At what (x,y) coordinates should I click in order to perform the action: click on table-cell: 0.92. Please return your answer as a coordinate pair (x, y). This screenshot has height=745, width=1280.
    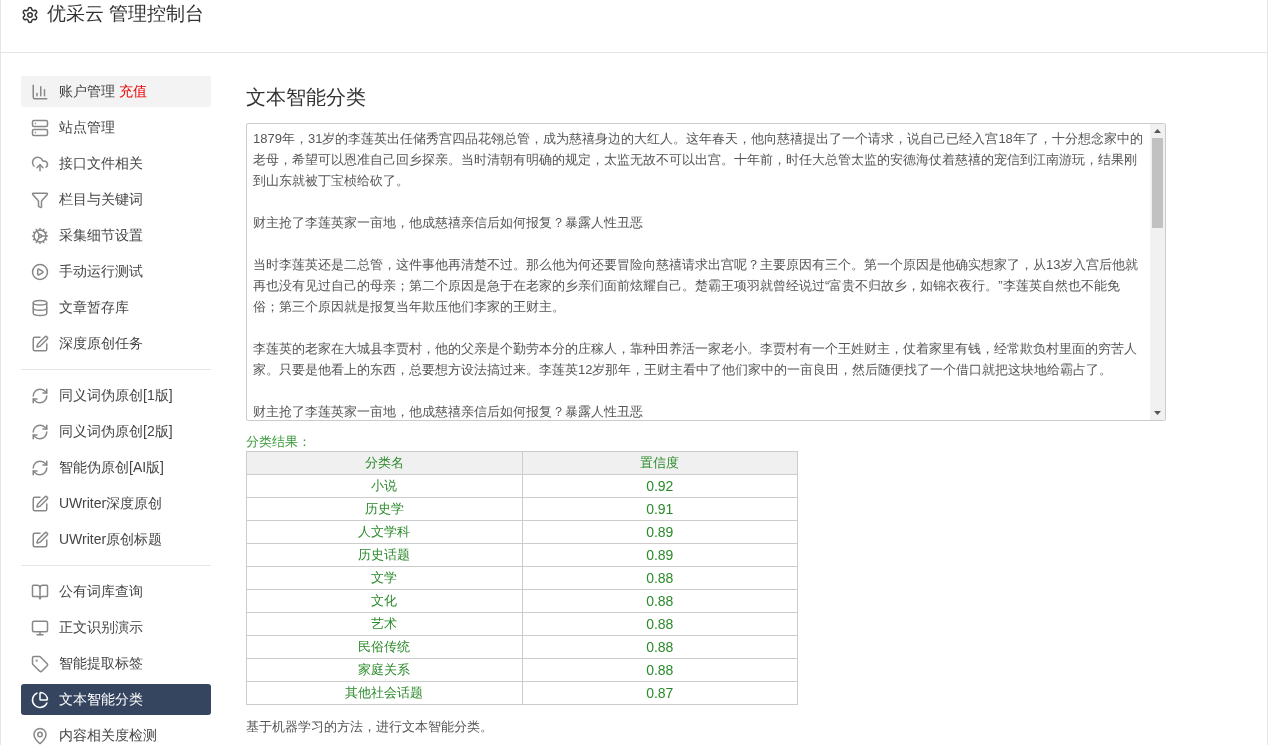
    Looking at the image, I should click on (660, 486).